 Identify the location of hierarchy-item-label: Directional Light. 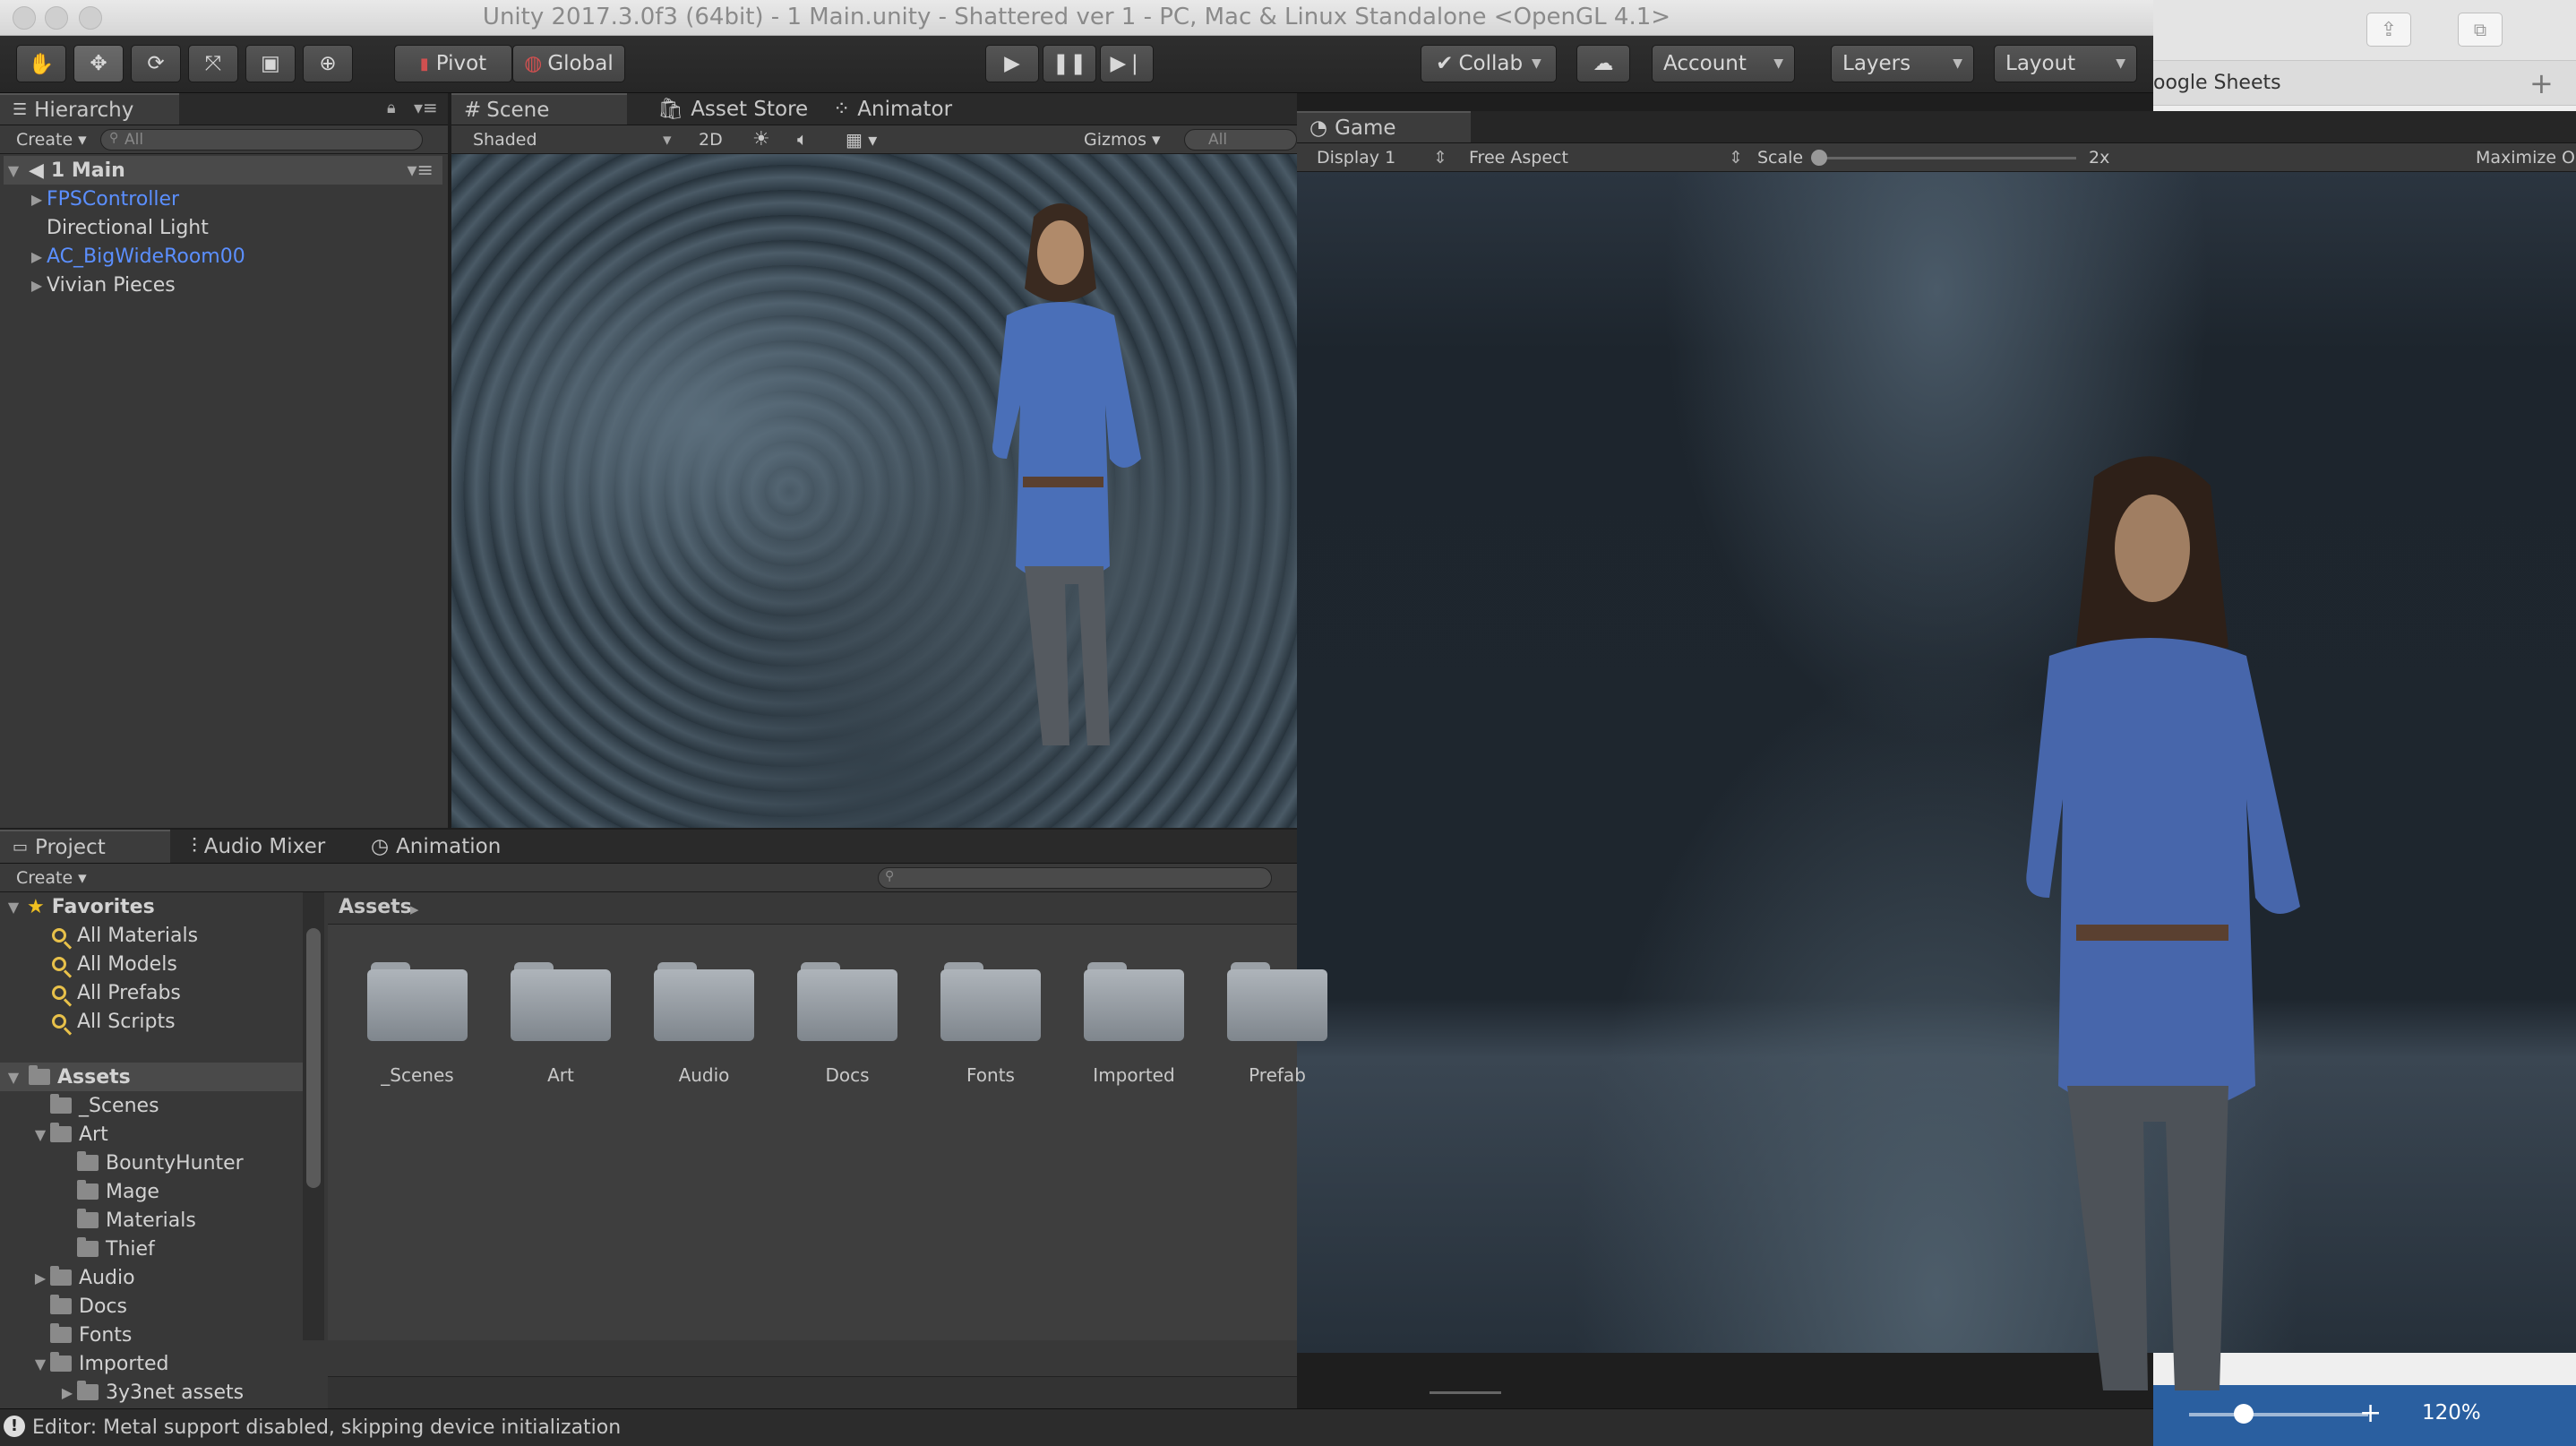
(128, 227).